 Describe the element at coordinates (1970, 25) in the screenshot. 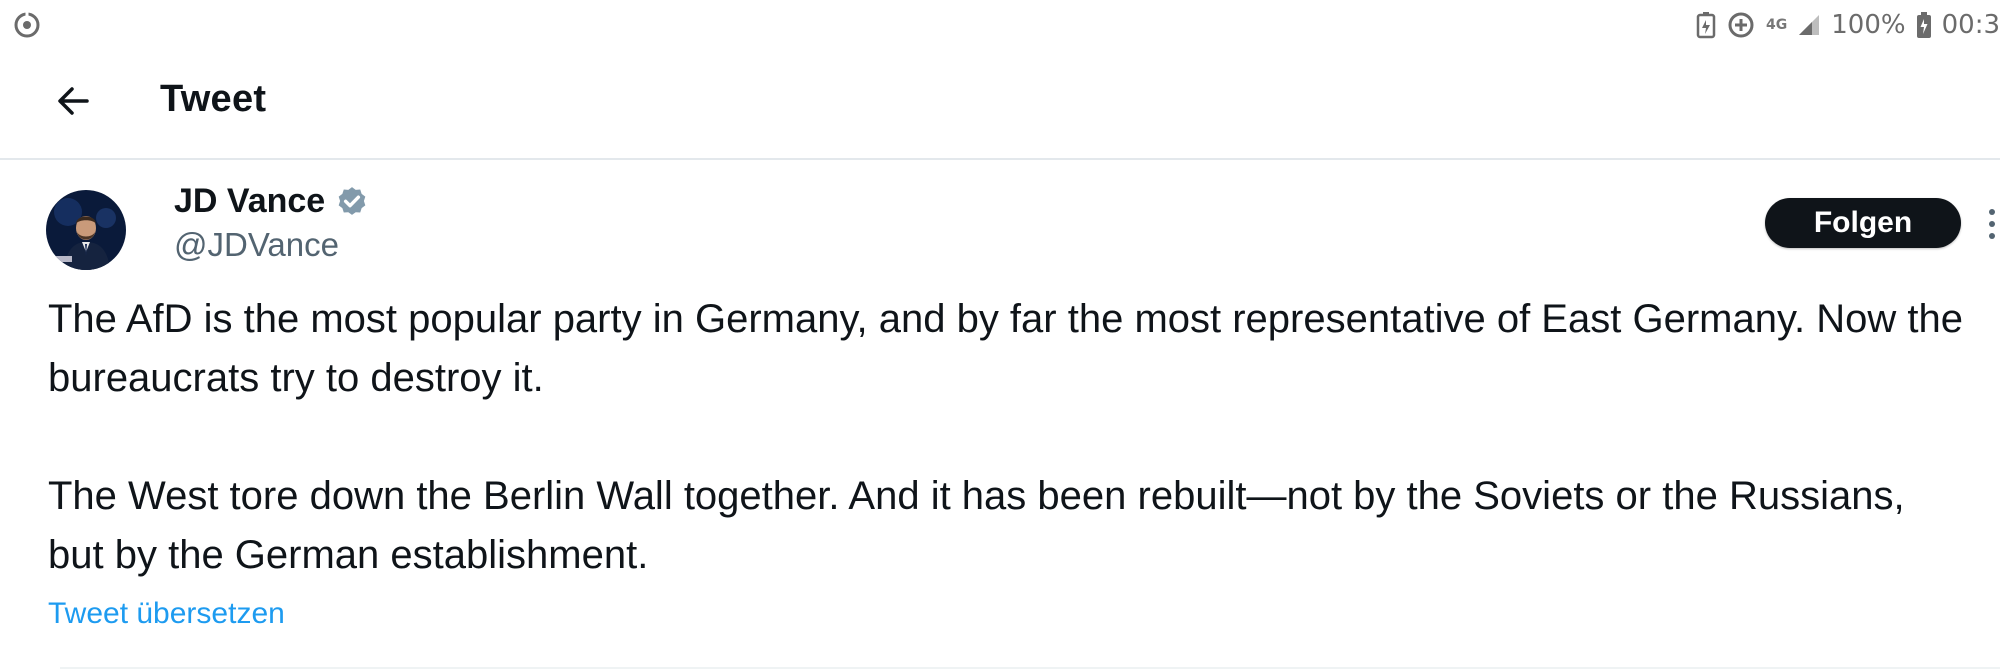

I see `clock: 00:3` at that location.